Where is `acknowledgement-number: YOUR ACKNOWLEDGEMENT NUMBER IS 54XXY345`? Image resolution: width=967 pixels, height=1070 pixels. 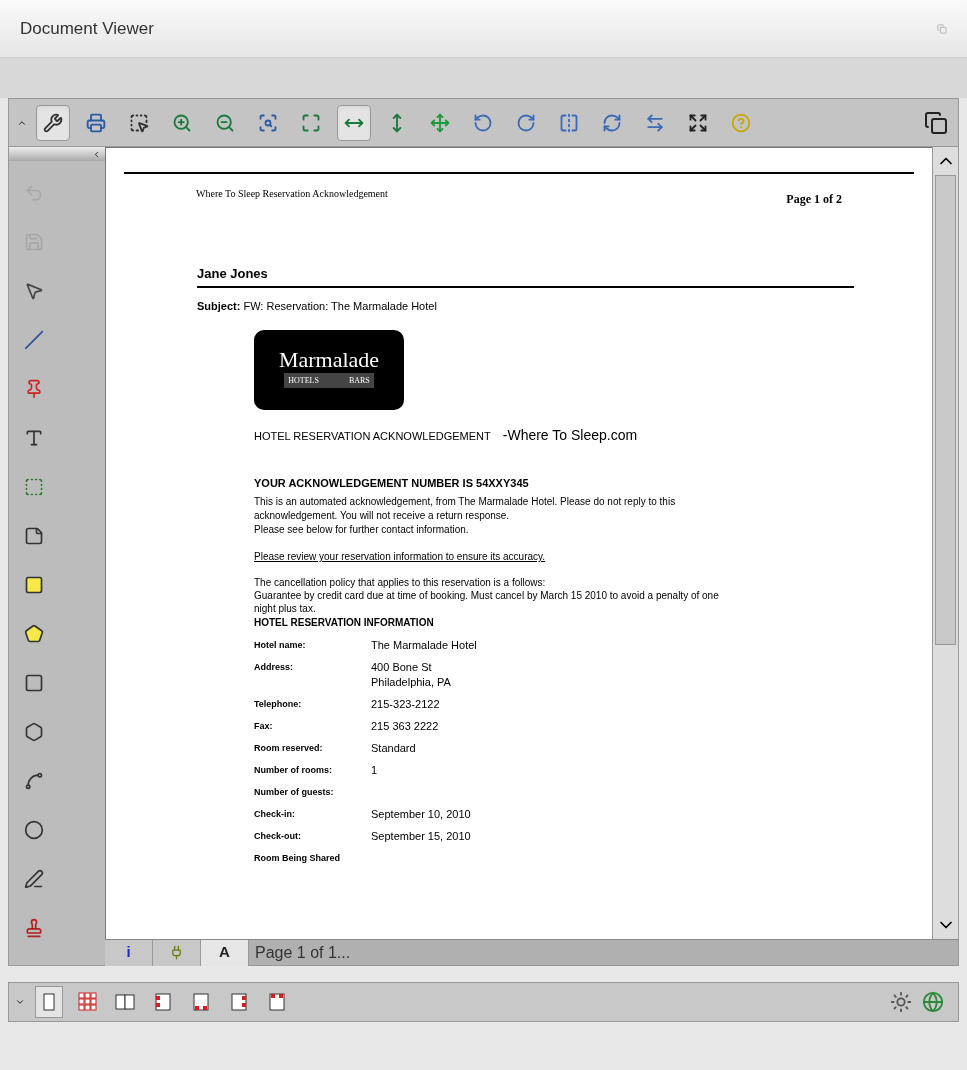
acknowledgement-number: YOUR ACKNOWLEDGEMENT NUMBER IS 54XXY345 is located at coordinates (392, 483).